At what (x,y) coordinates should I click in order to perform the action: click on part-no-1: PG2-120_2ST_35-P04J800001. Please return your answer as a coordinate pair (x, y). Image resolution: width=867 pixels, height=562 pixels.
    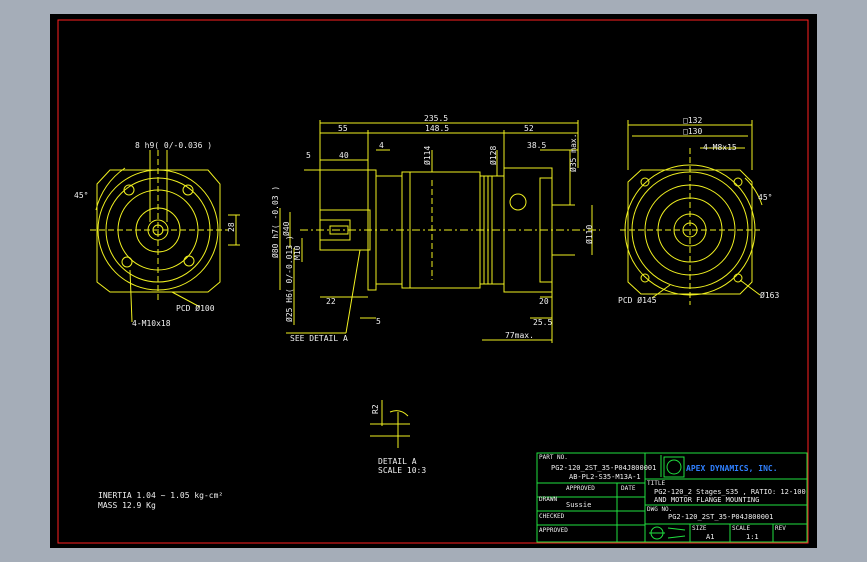
    Looking at the image, I should click on (603, 468).